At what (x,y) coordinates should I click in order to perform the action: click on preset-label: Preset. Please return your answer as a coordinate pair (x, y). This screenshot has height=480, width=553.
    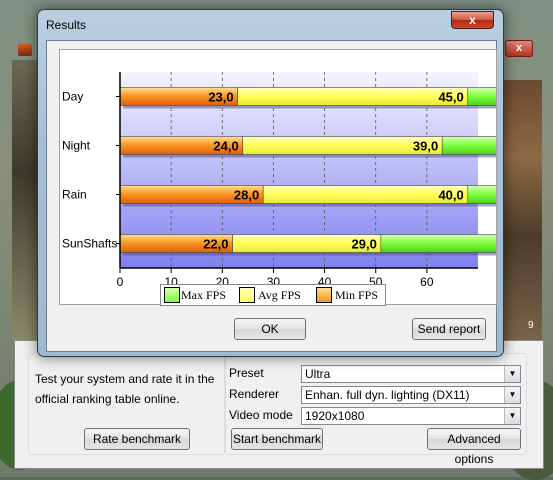
    Looking at the image, I should click on (246, 373).